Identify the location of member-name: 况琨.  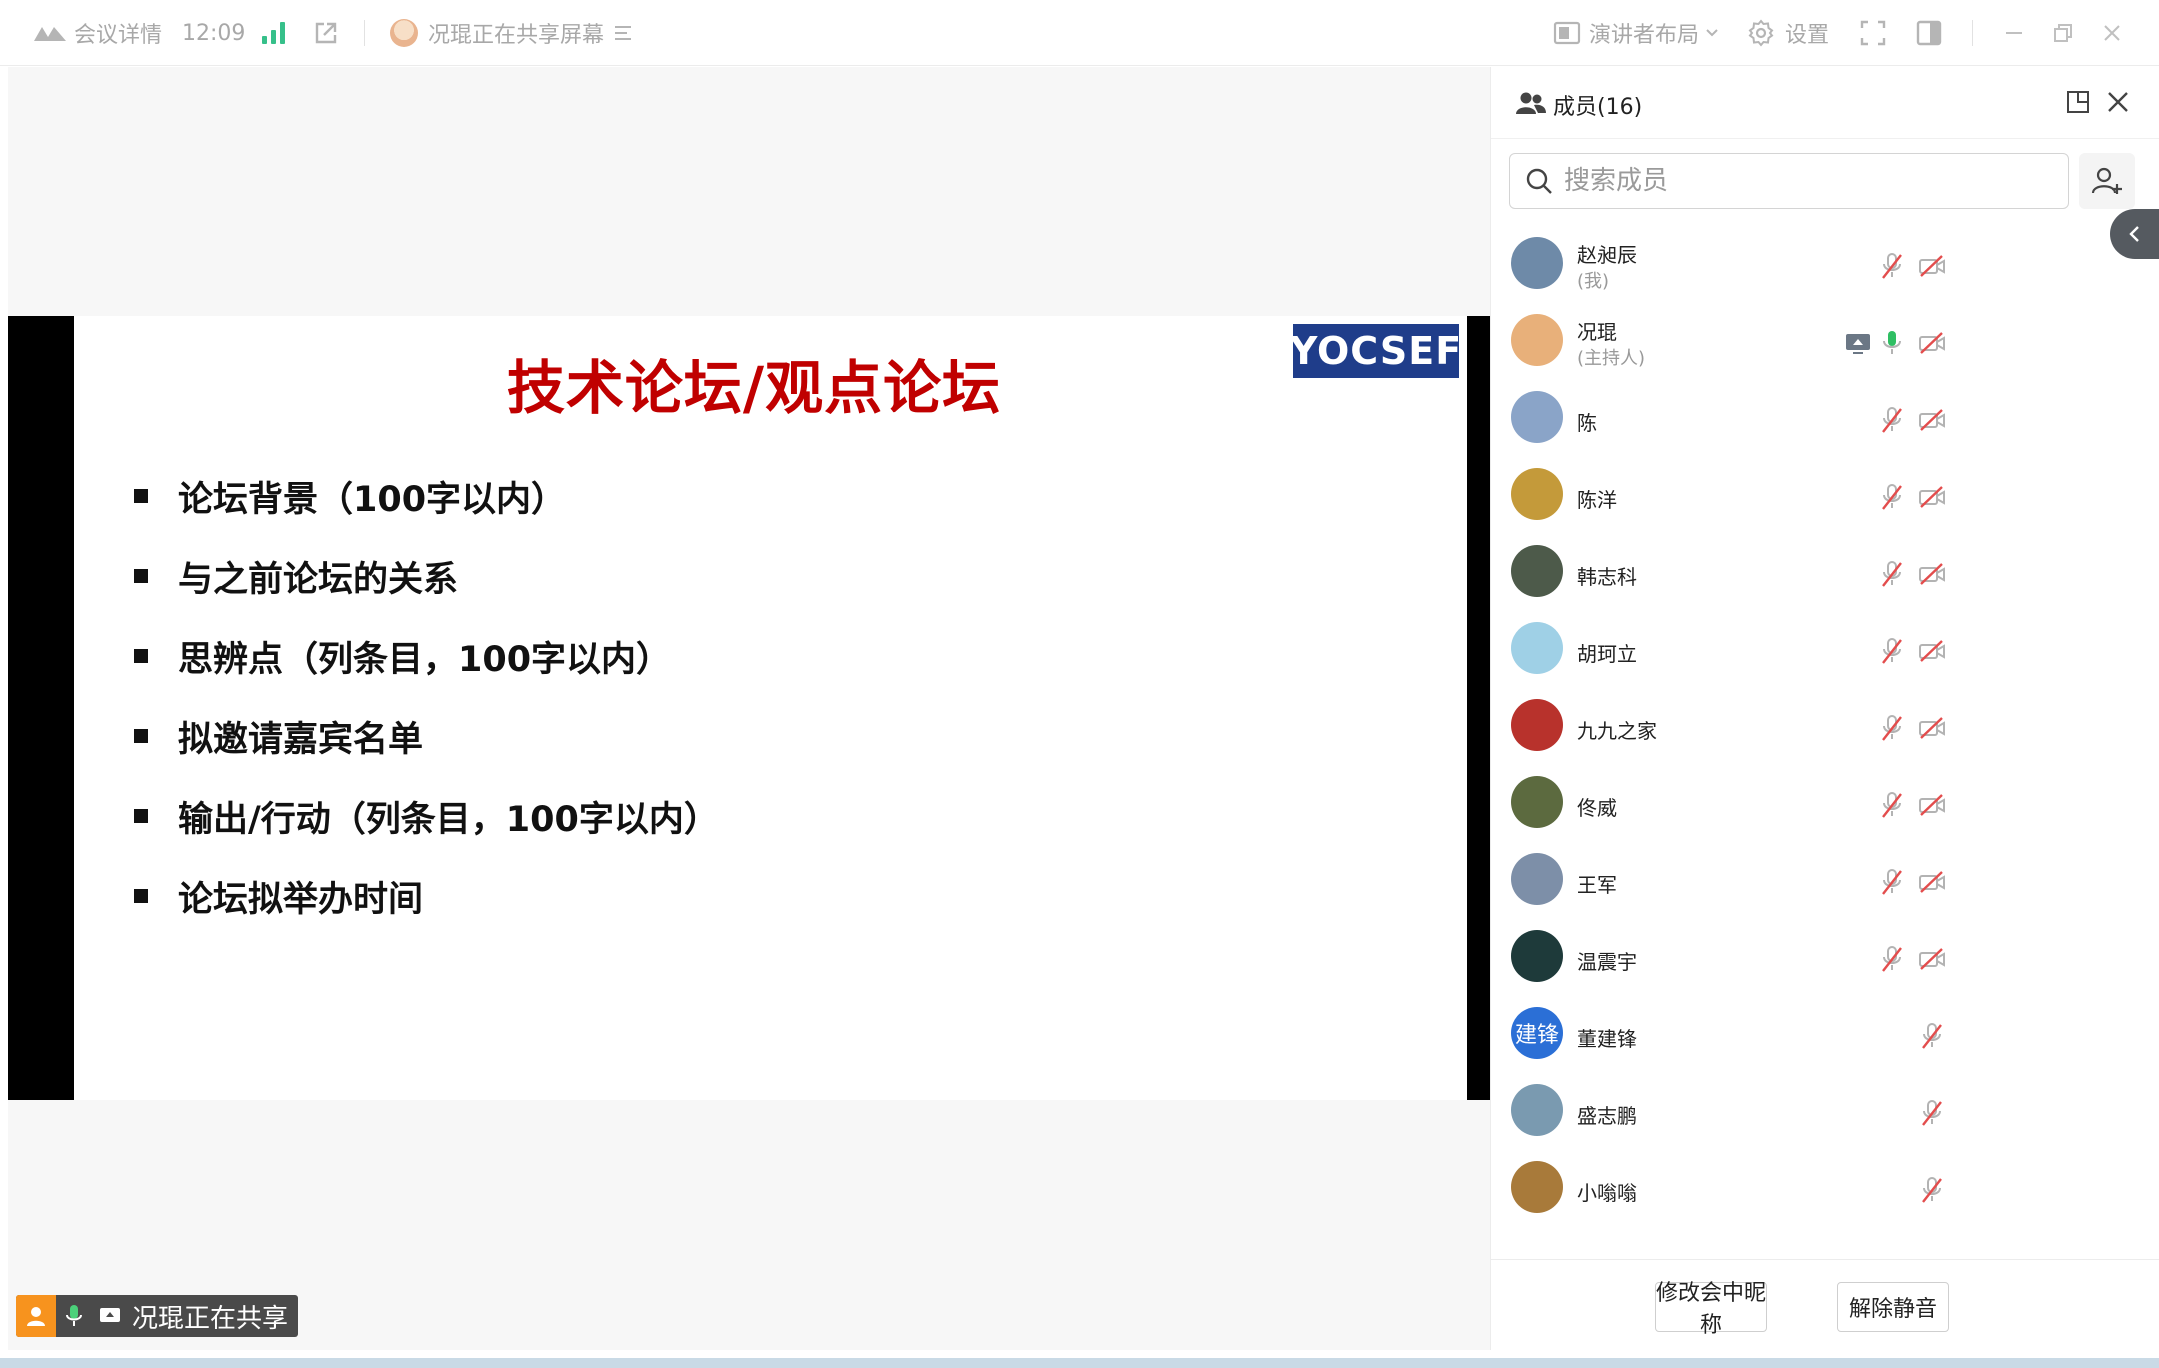
(1597, 332).